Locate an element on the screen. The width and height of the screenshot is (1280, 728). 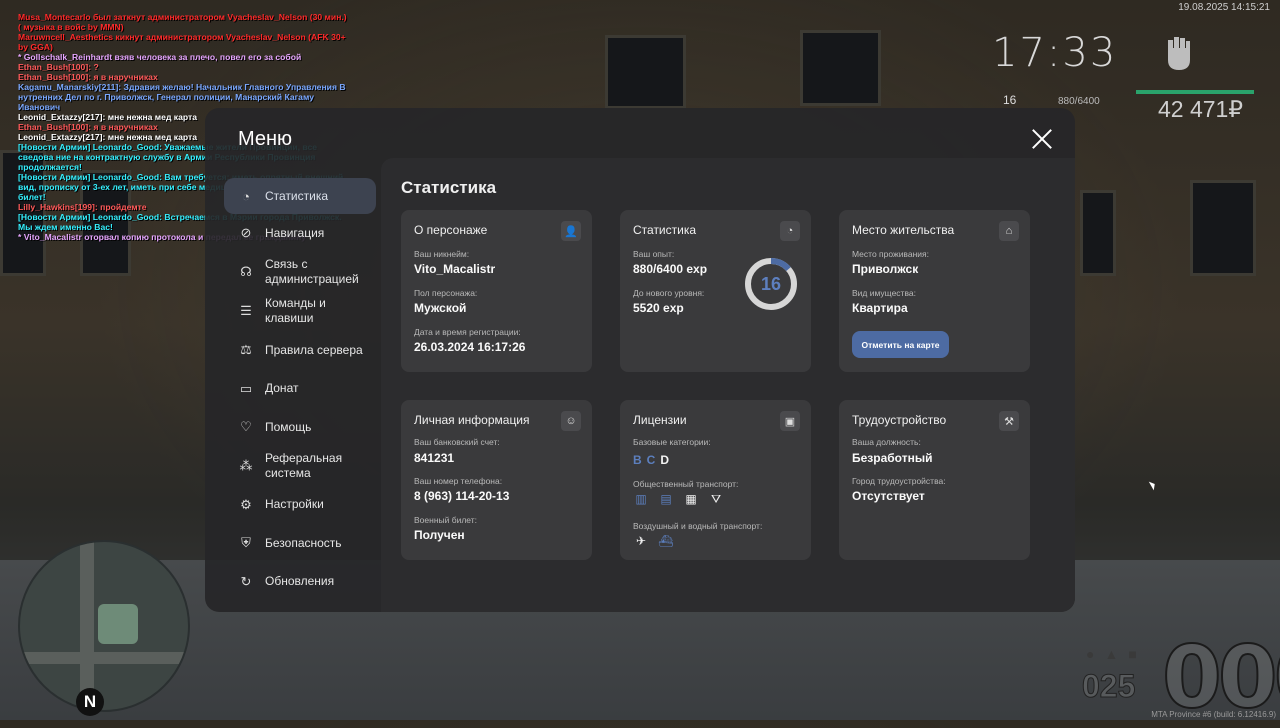
mark-on-map-button: Отметить на карте is located at coordinates (900, 344).